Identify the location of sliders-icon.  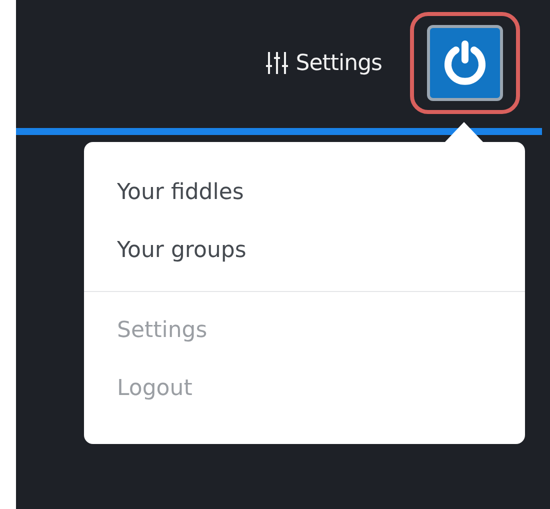
(277, 63).